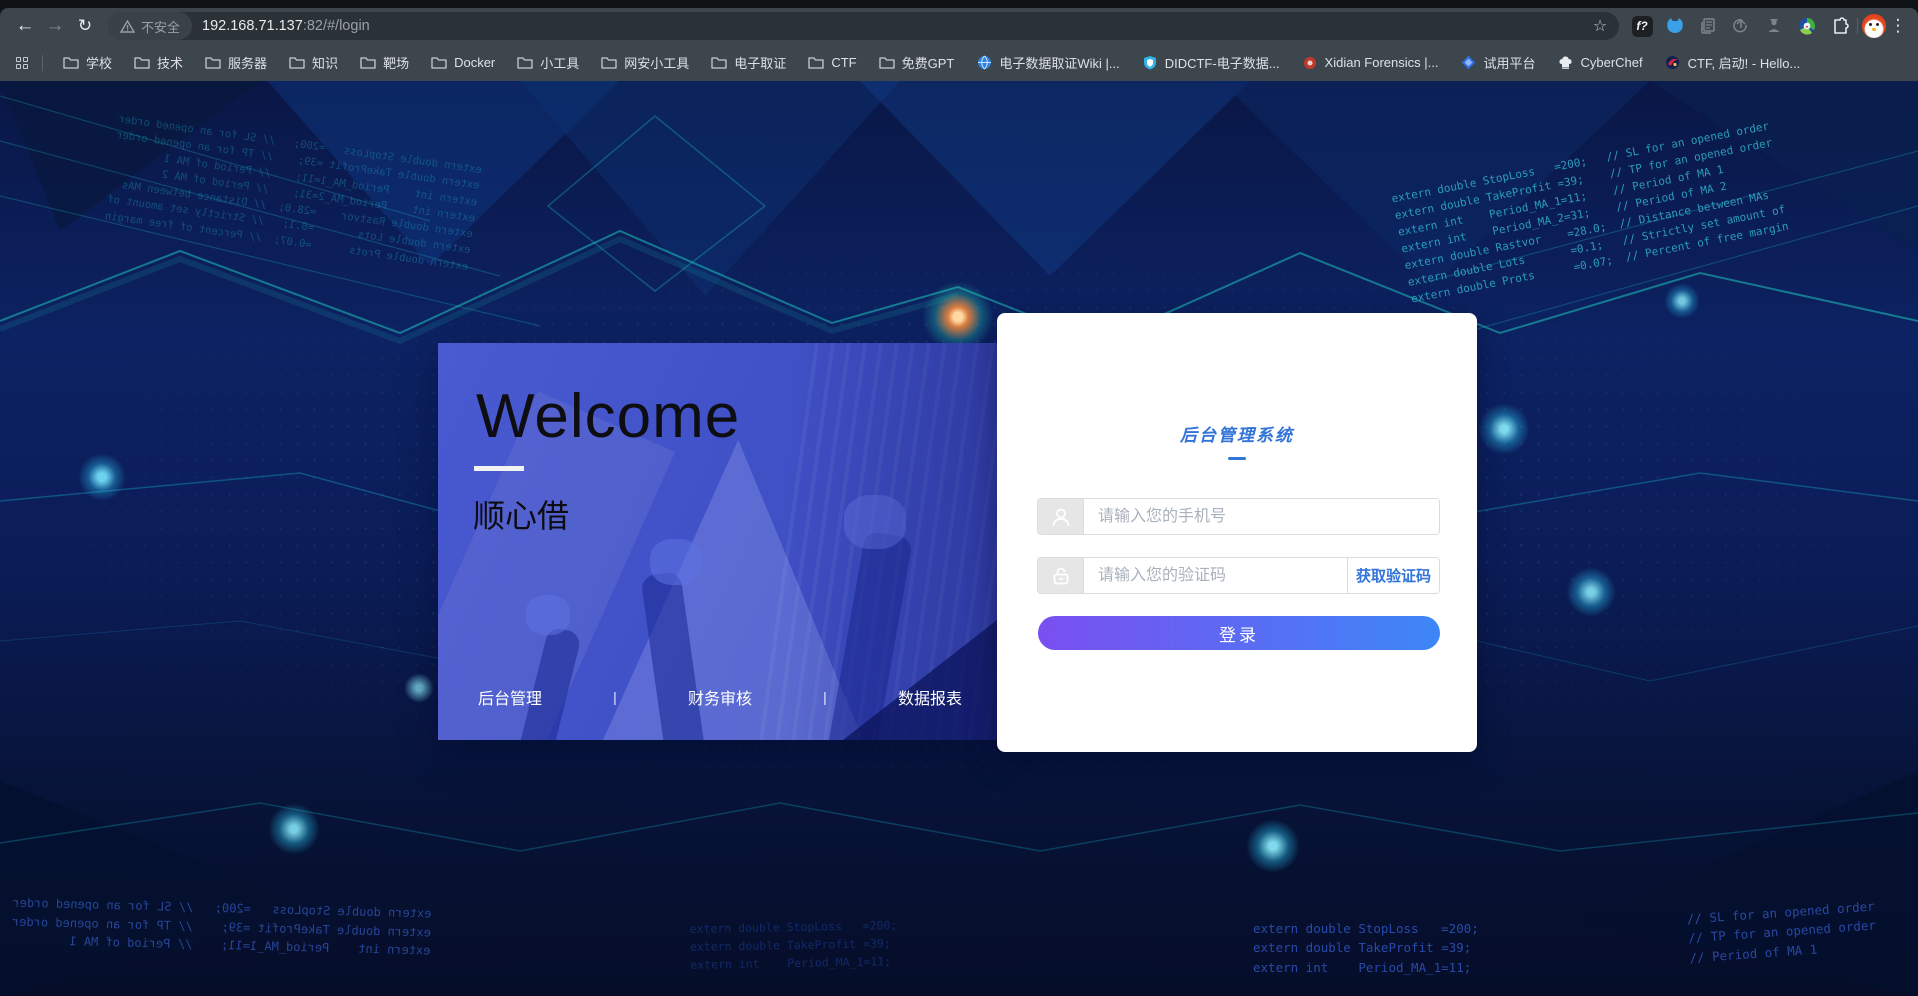  Describe the element at coordinates (608, 416) in the screenshot. I see `welcome-title: Welcome` at that location.